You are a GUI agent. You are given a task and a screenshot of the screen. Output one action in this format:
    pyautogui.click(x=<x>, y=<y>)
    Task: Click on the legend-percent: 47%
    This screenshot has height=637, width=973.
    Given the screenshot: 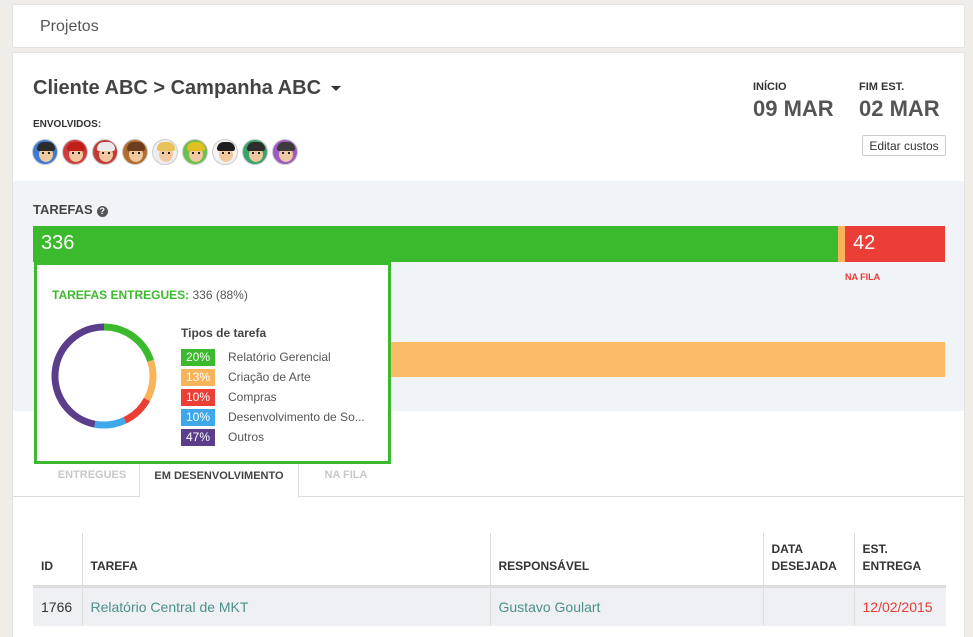 What is the action you would take?
    pyautogui.click(x=198, y=437)
    